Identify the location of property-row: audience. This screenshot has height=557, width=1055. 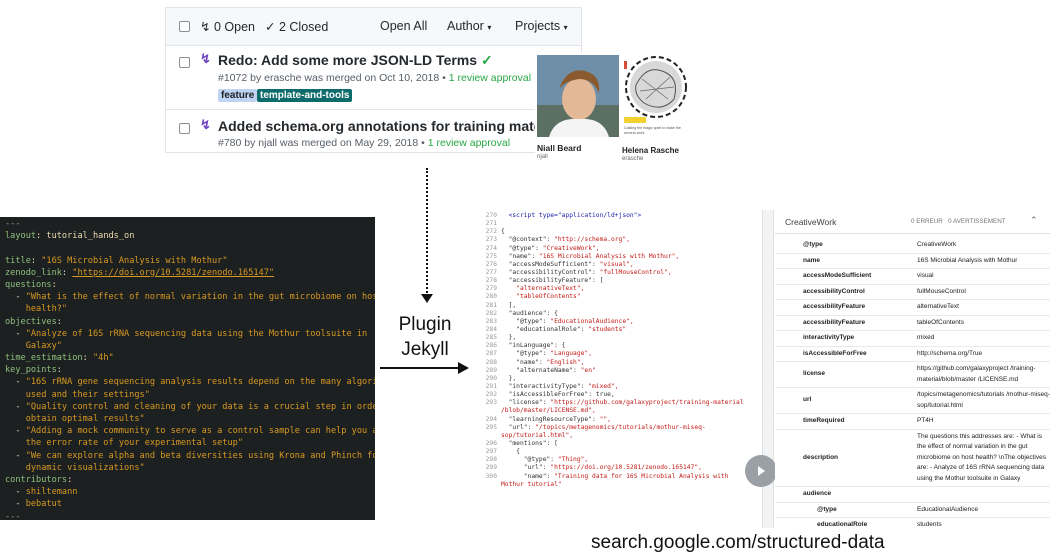
(912, 494).